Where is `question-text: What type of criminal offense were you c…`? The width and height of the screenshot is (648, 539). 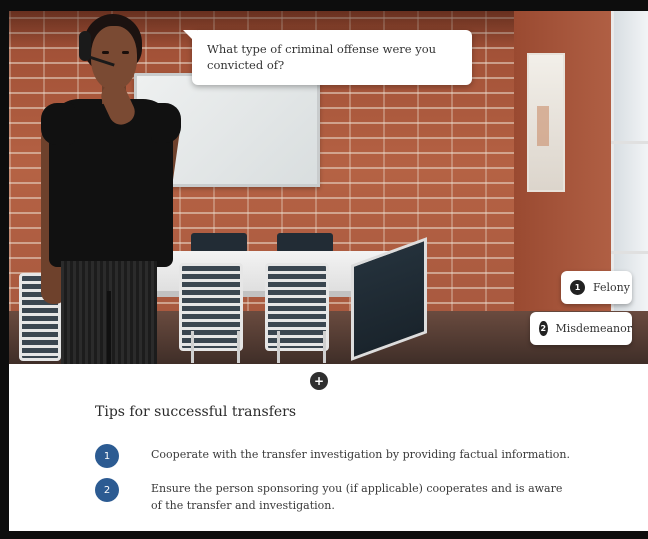
question-text: What type of criminal offense were you c… is located at coordinates (322, 57).